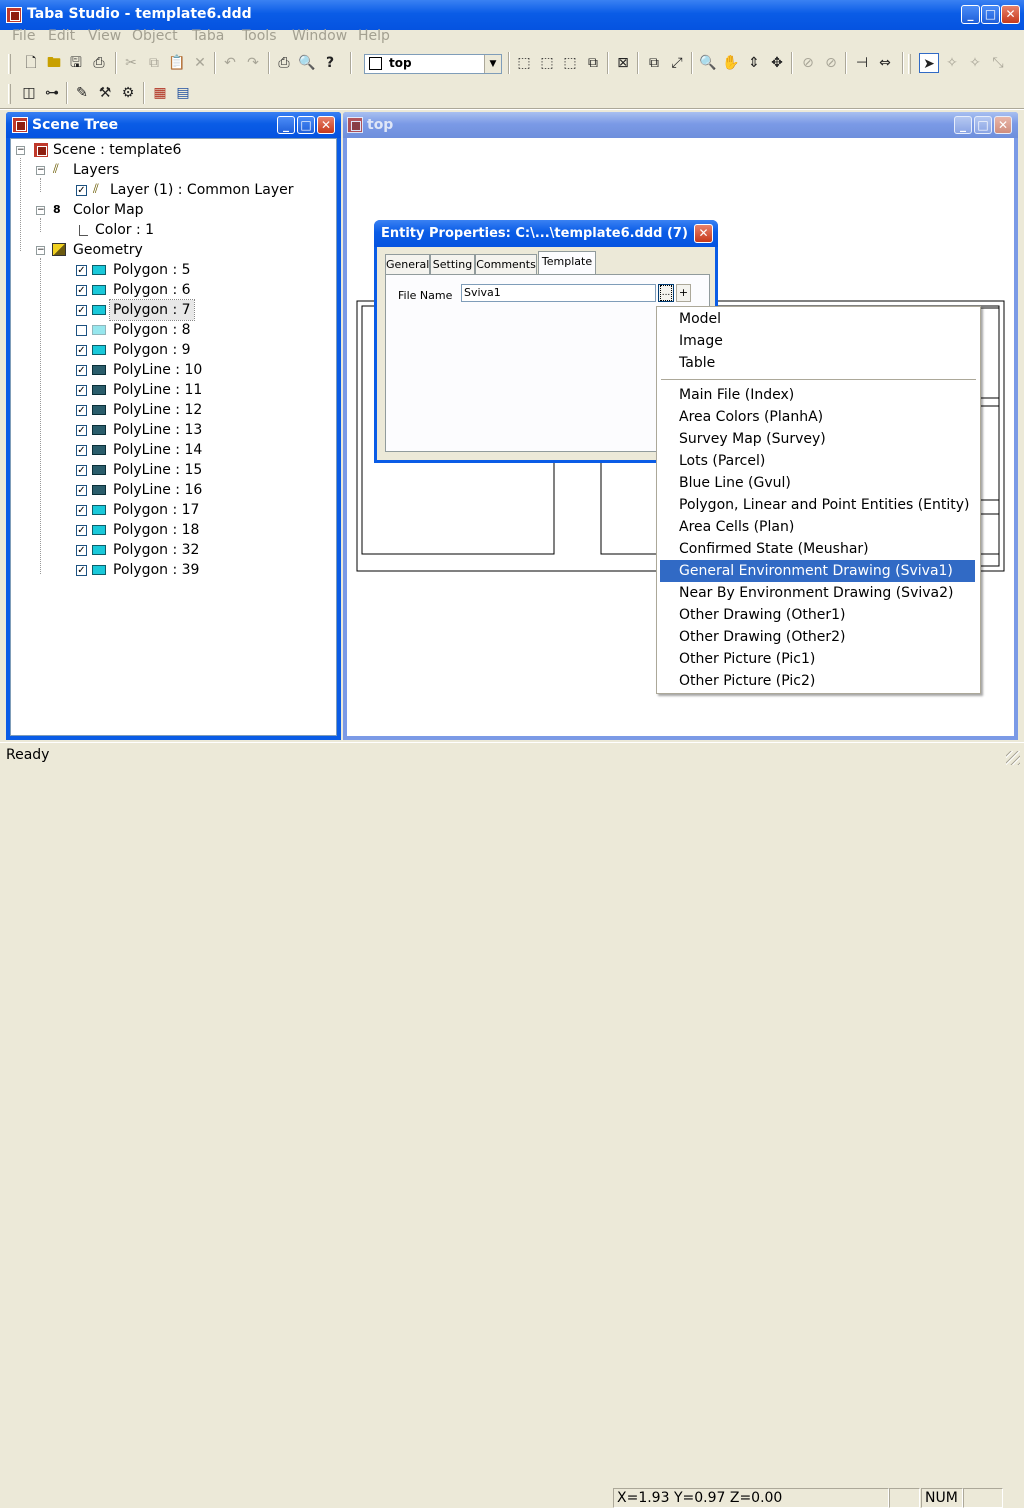 The height and width of the screenshot is (1508, 1024). What do you see at coordinates (808, 63) in the screenshot?
I see `zoom-prev-icon: ⊘` at bounding box center [808, 63].